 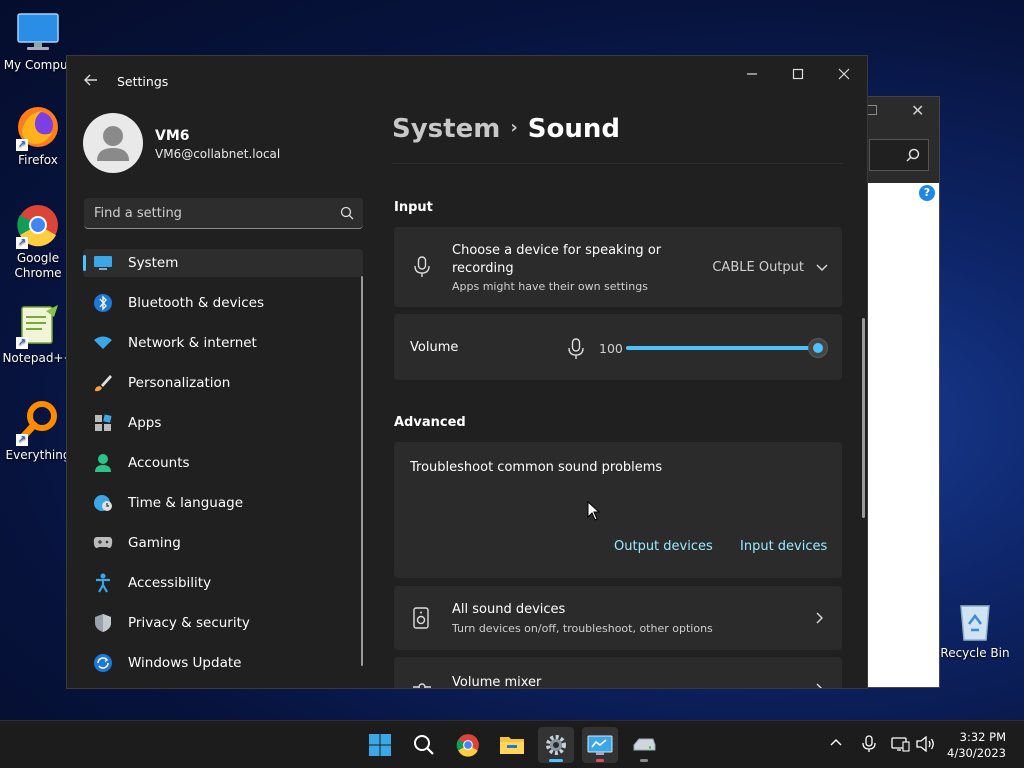 I want to click on sidebar-item-system: System, so click(x=223, y=263).